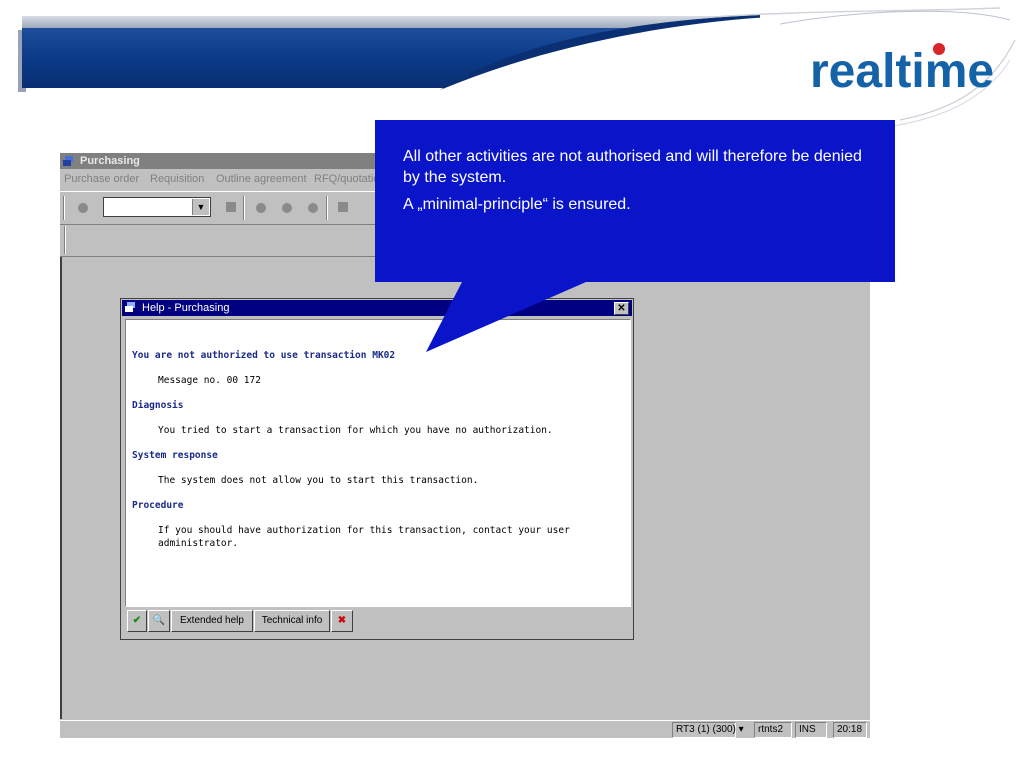 Image resolution: width=1024 pixels, height=768 pixels. What do you see at coordinates (313, 208) in the screenshot?
I see `cancel-toolbar-button` at bounding box center [313, 208].